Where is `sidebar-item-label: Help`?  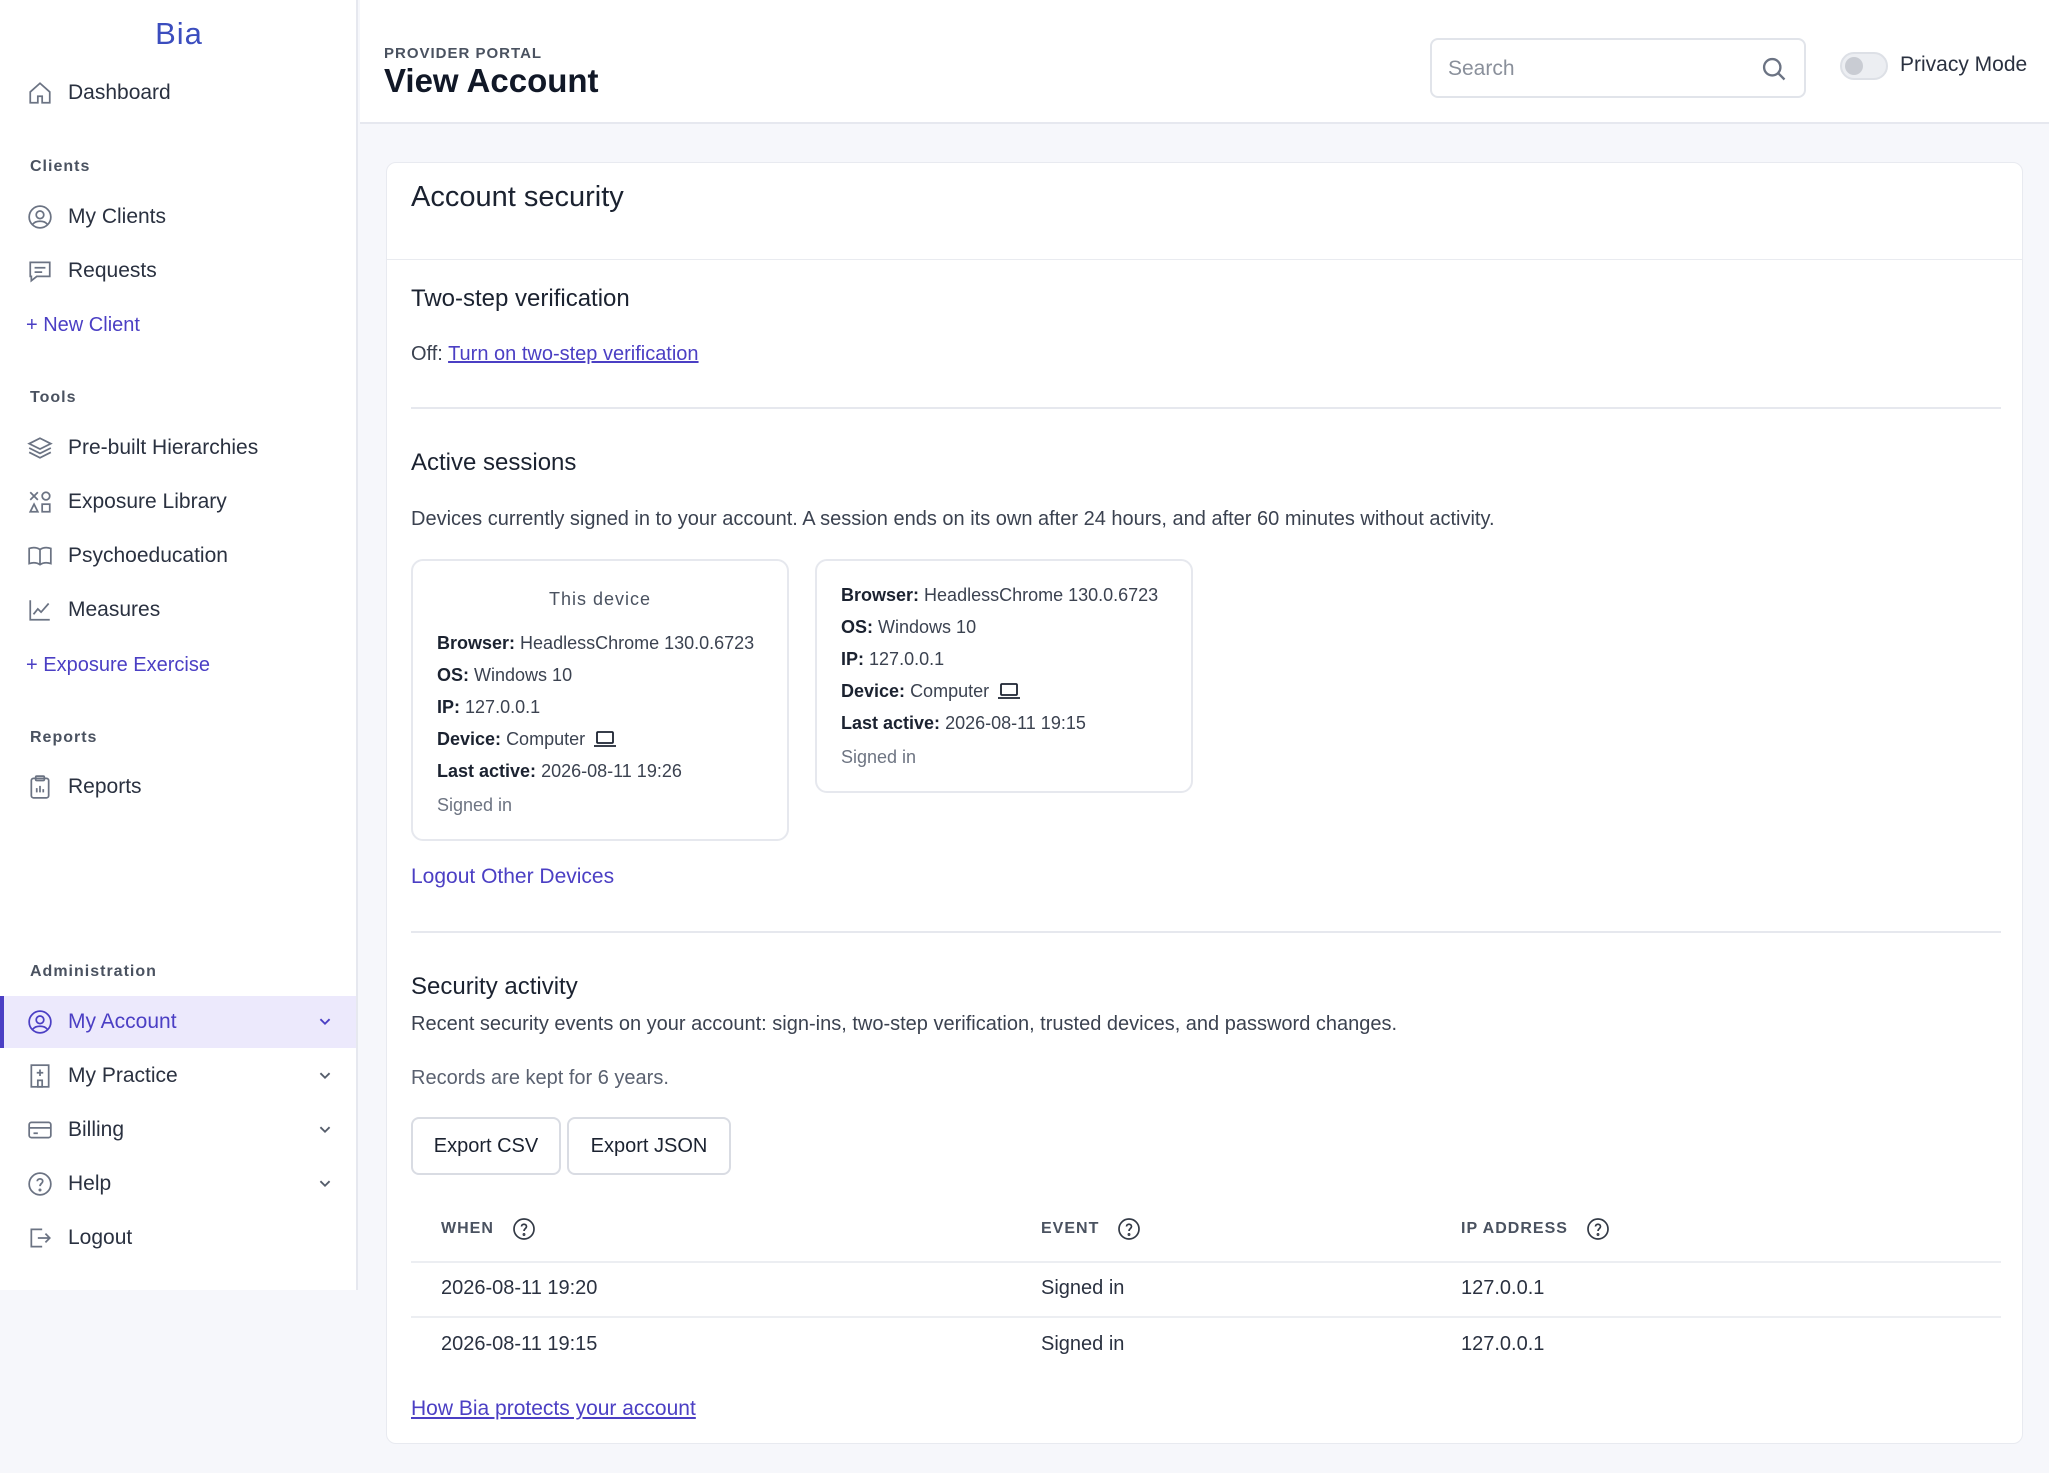 sidebar-item-label: Help is located at coordinates (90, 1183).